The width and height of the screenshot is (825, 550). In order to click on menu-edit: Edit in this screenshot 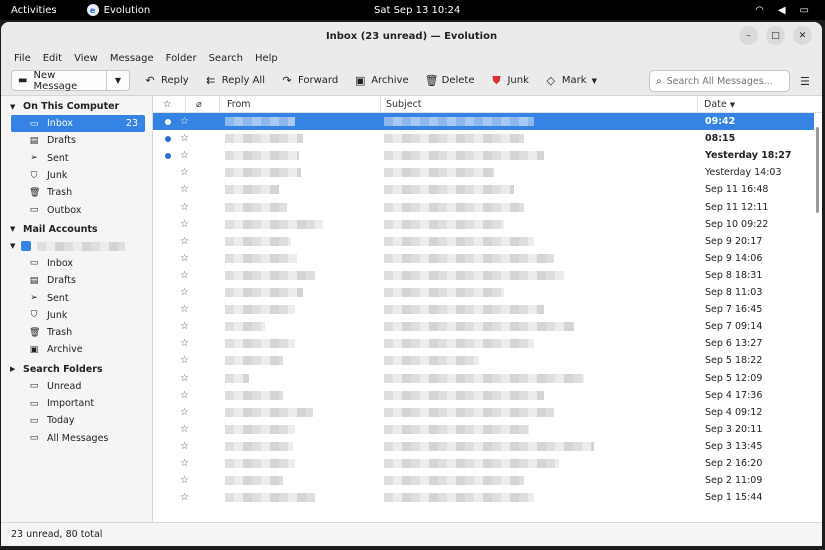, I will do `click(52, 58)`.